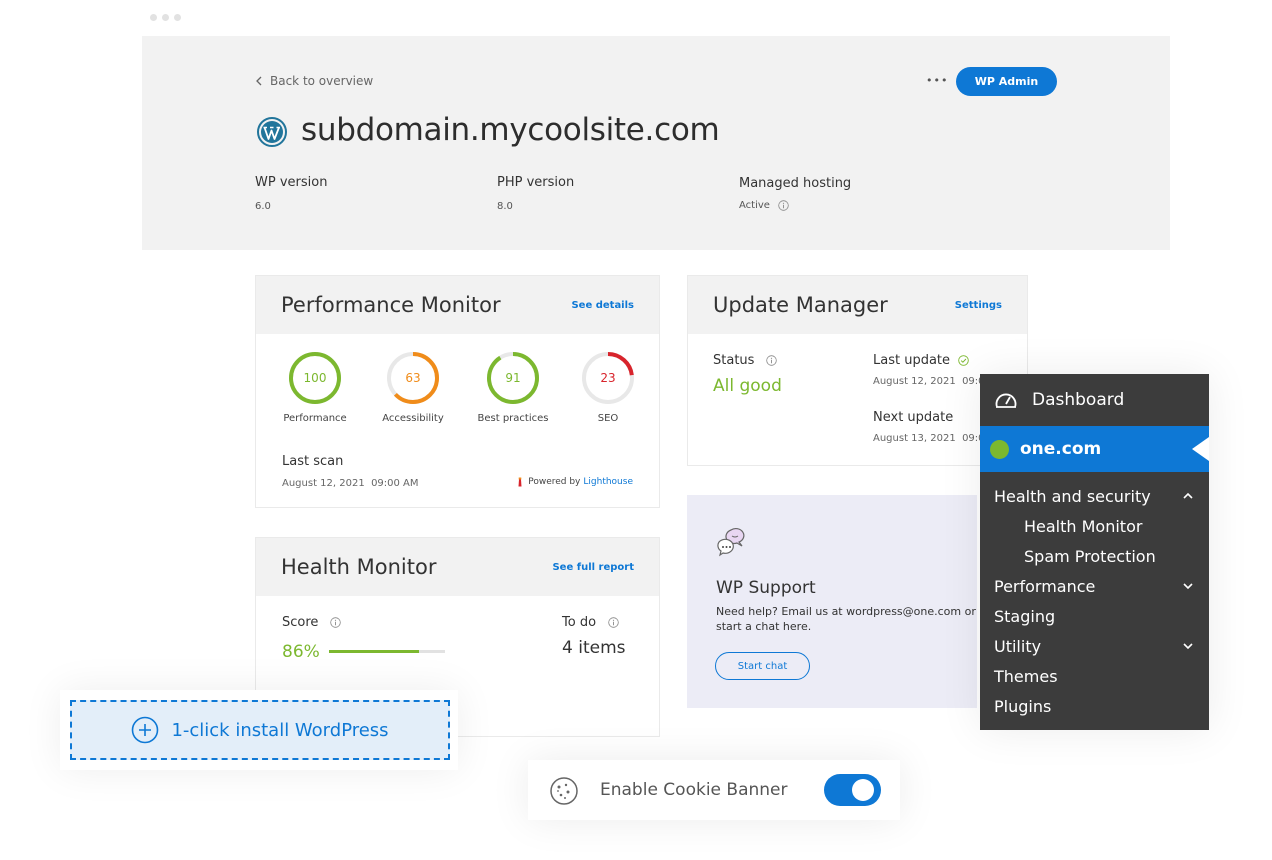 The width and height of the screenshot is (1272, 860). Describe the element at coordinates (937, 80) in the screenshot. I see `more-options-button: •••` at that location.